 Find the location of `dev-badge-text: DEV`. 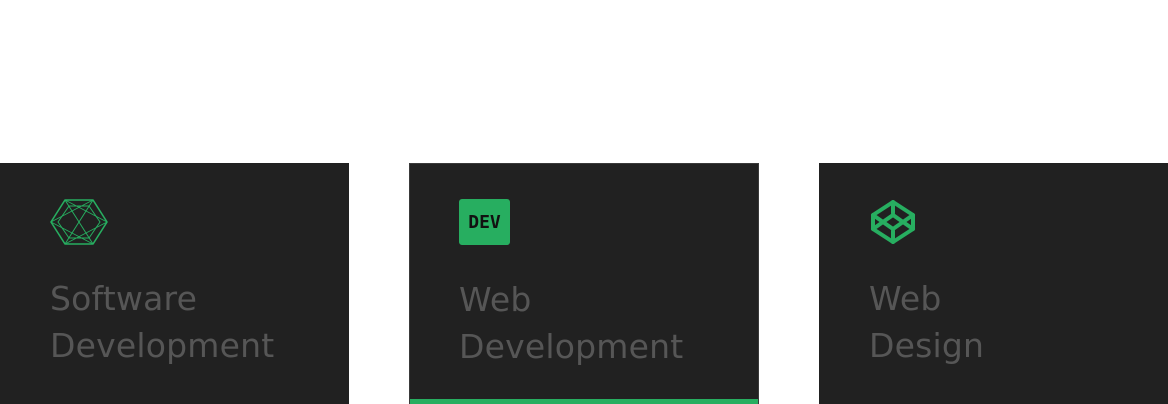

dev-badge-text: DEV is located at coordinates (484, 222).